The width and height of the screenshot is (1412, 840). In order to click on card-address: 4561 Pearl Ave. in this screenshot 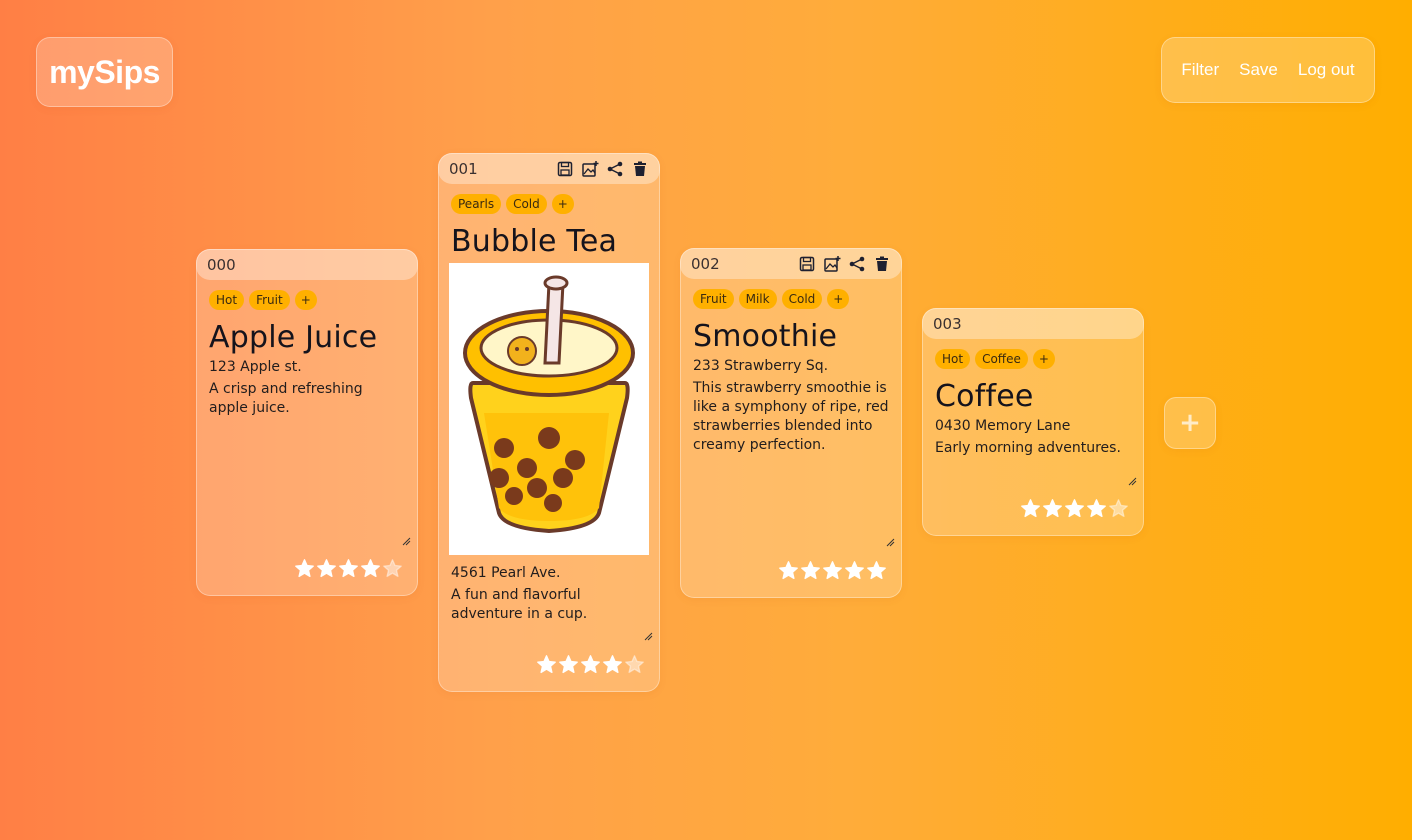, I will do `click(549, 568)`.